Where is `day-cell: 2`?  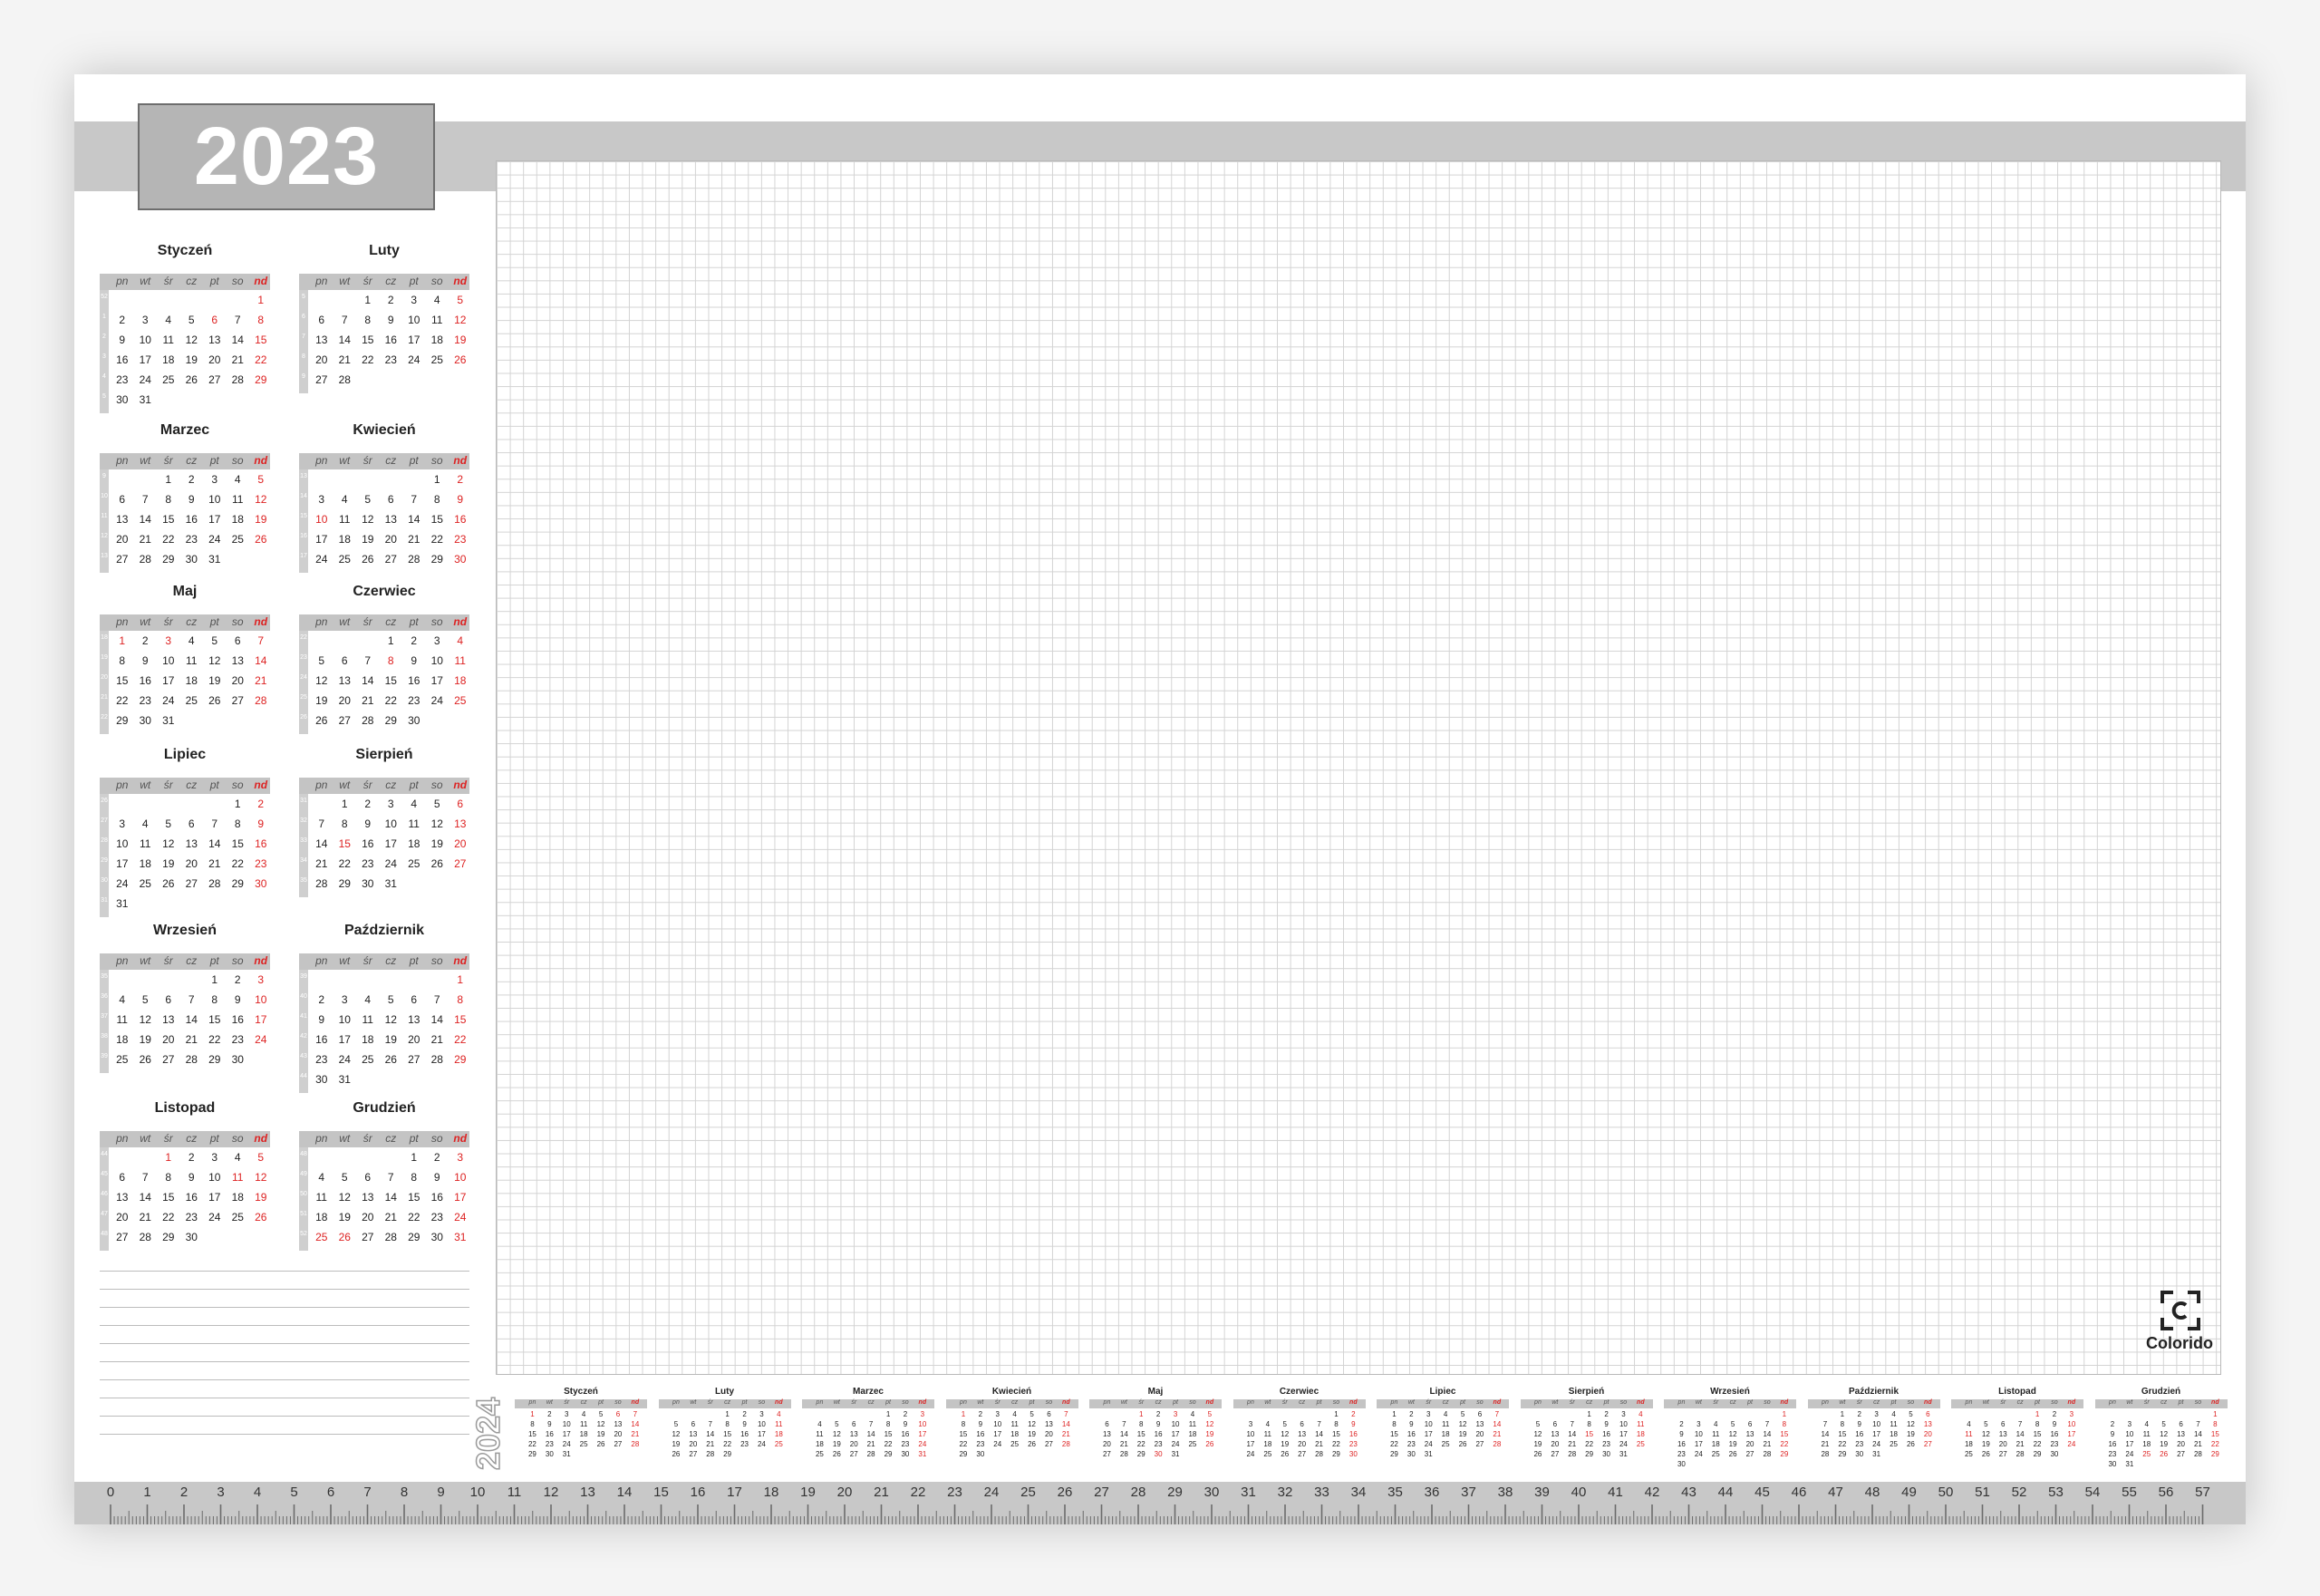
day-cell: 2 is located at coordinates (1411, 1414).